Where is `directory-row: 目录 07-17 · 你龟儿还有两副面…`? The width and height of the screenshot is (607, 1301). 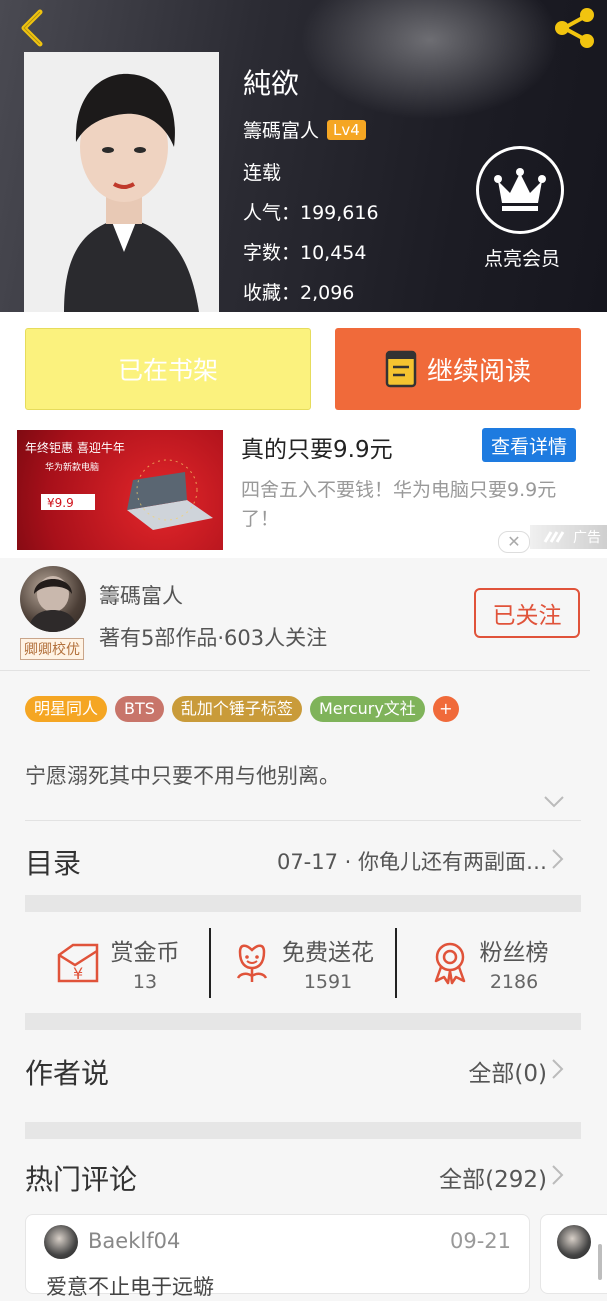
directory-row: 目录 07-17 · 你龟儿还有两副面… is located at coordinates (303, 859).